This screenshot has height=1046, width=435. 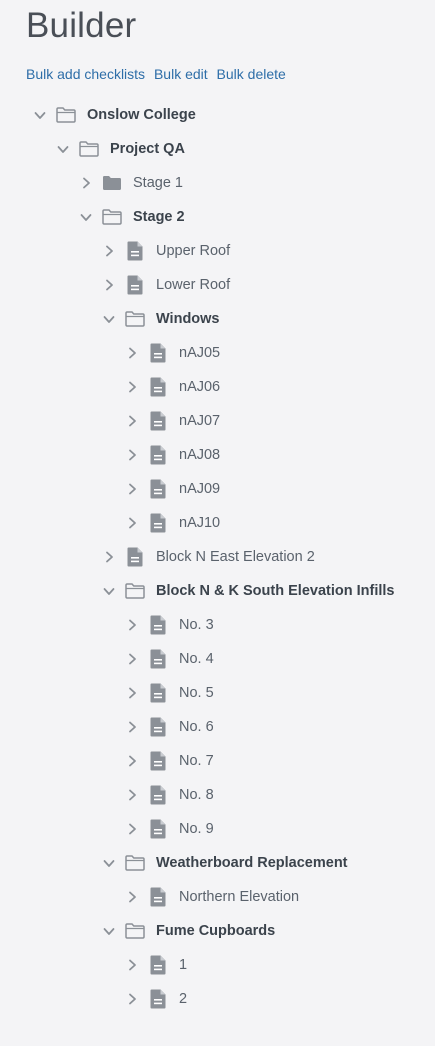 What do you see at coordinates (217, 965) in the screenshot?
I see `tree-row: 1` at bounding box center [217, 965].